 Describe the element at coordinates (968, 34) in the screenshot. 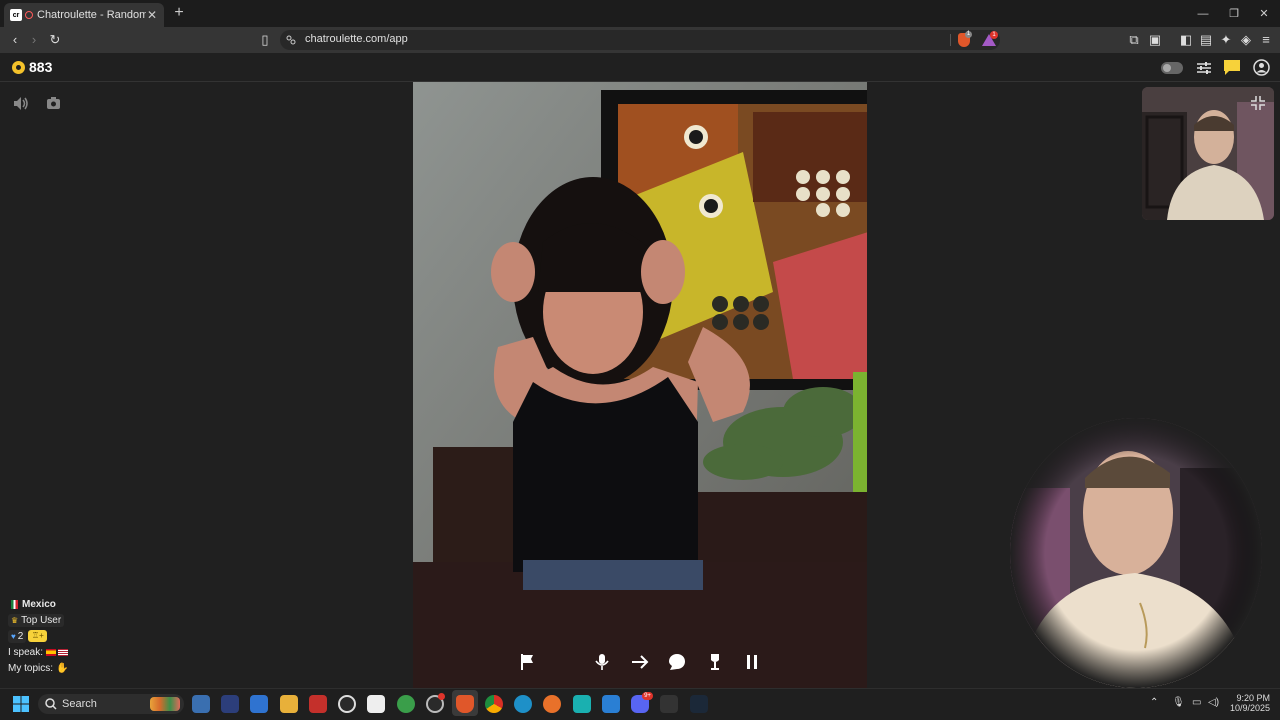

I see `shields-badge: 1` at that location.